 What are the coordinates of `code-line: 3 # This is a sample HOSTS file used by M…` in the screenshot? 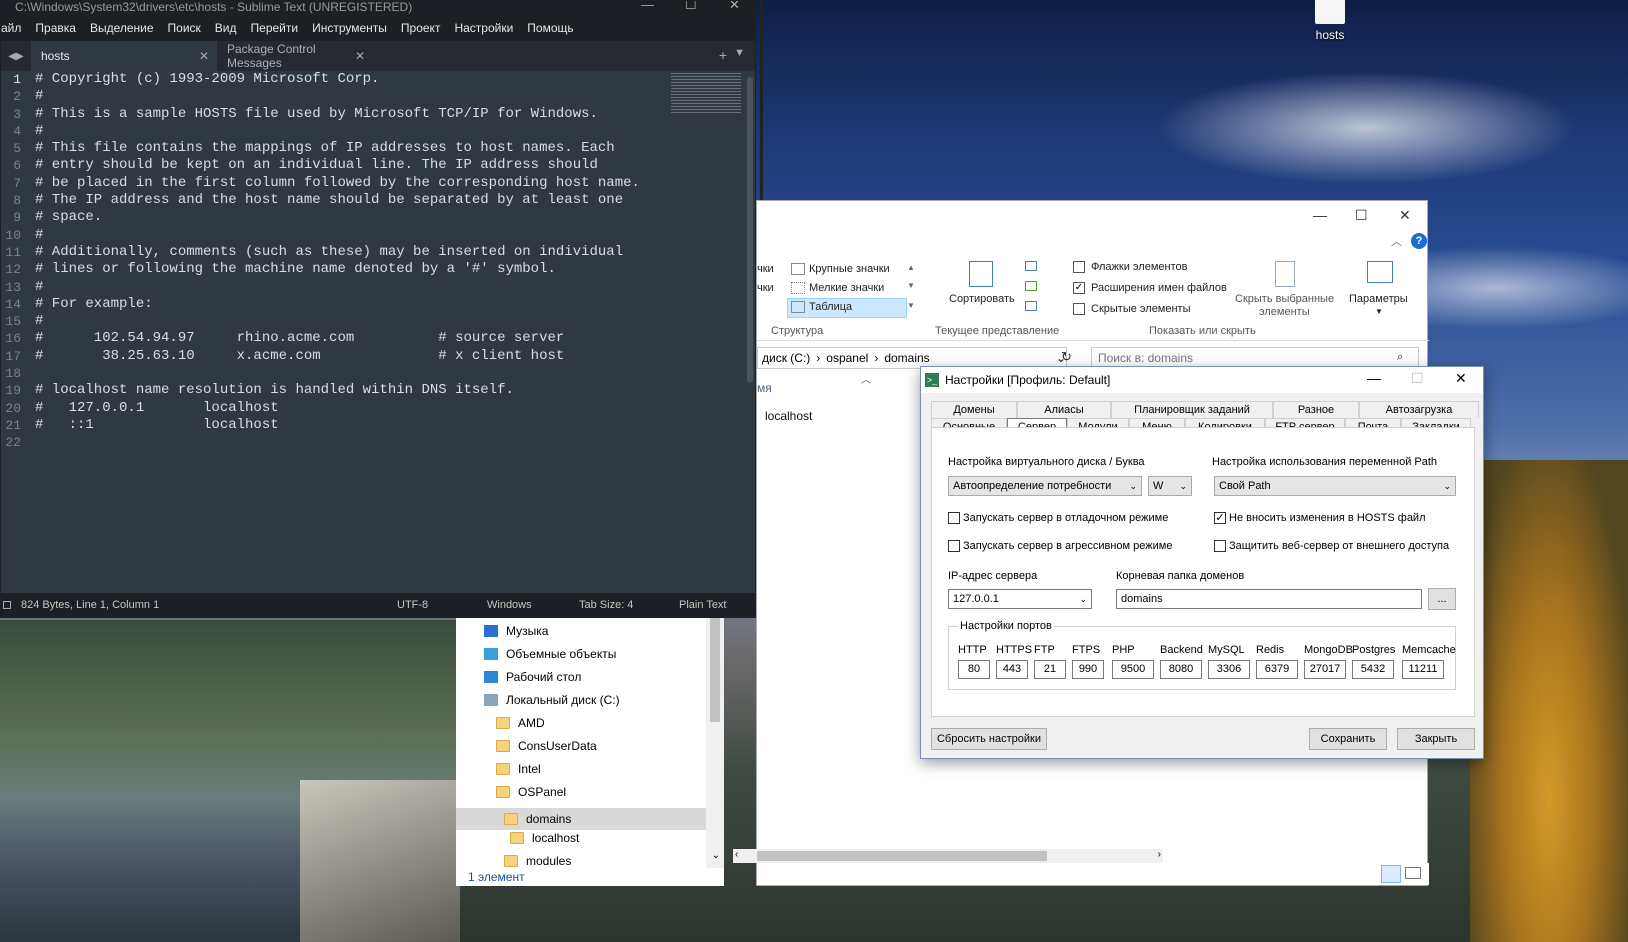 It's located at (374, 114).